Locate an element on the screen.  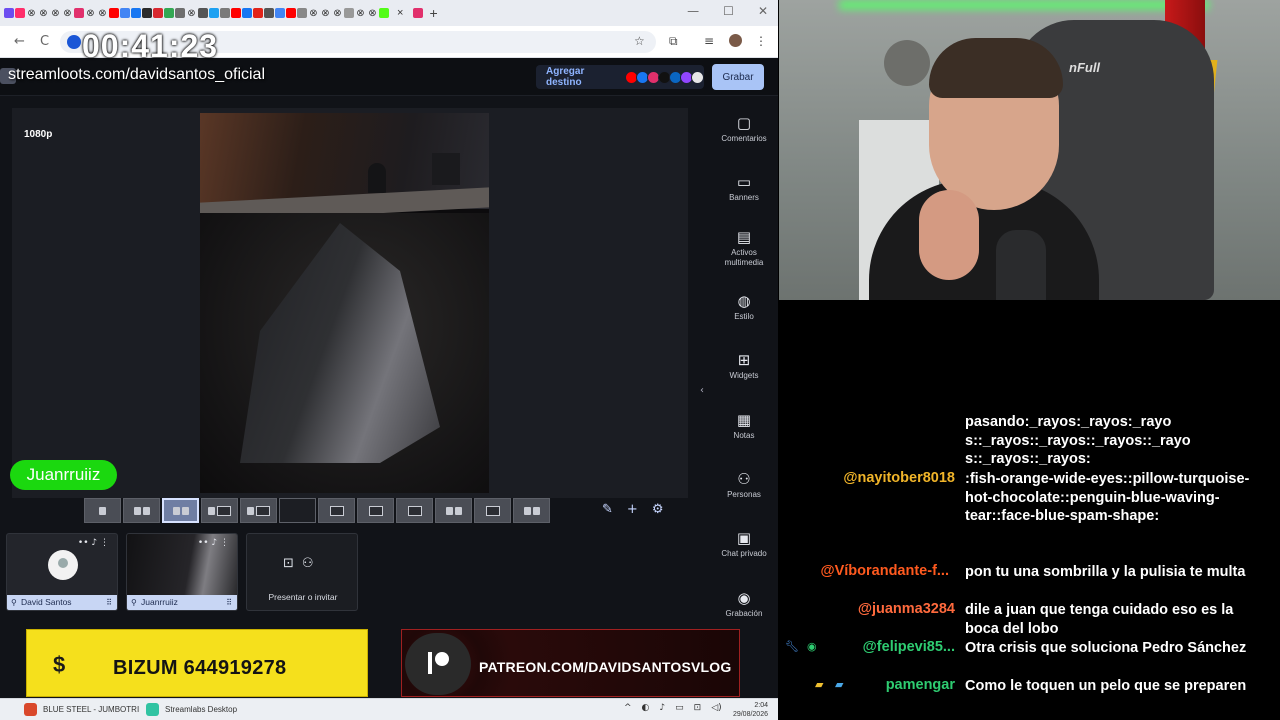
layout-screen-sidebar is located at coordinates (258, 510).